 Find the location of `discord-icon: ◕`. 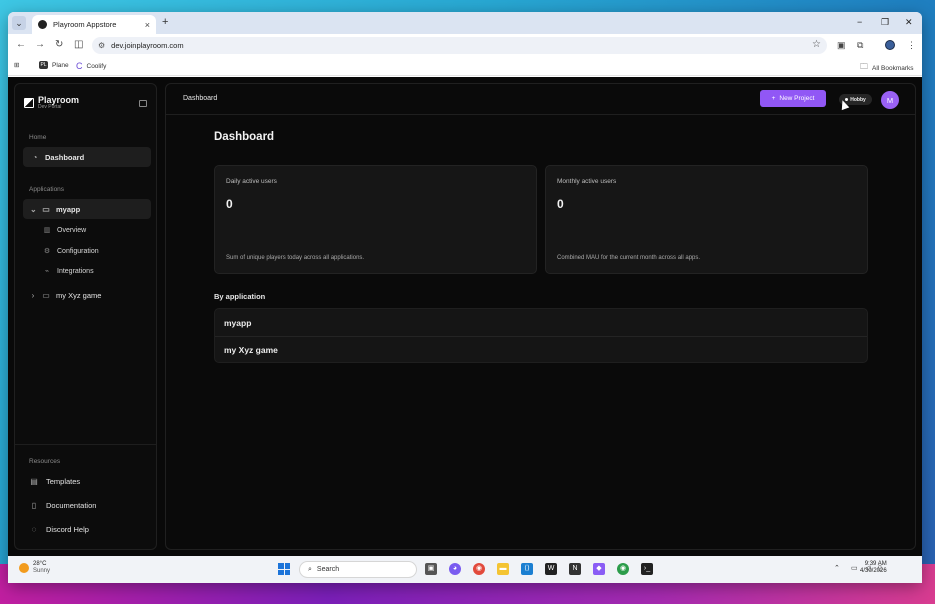

discord-icon: ◕ is located at coordinates (455, 569).